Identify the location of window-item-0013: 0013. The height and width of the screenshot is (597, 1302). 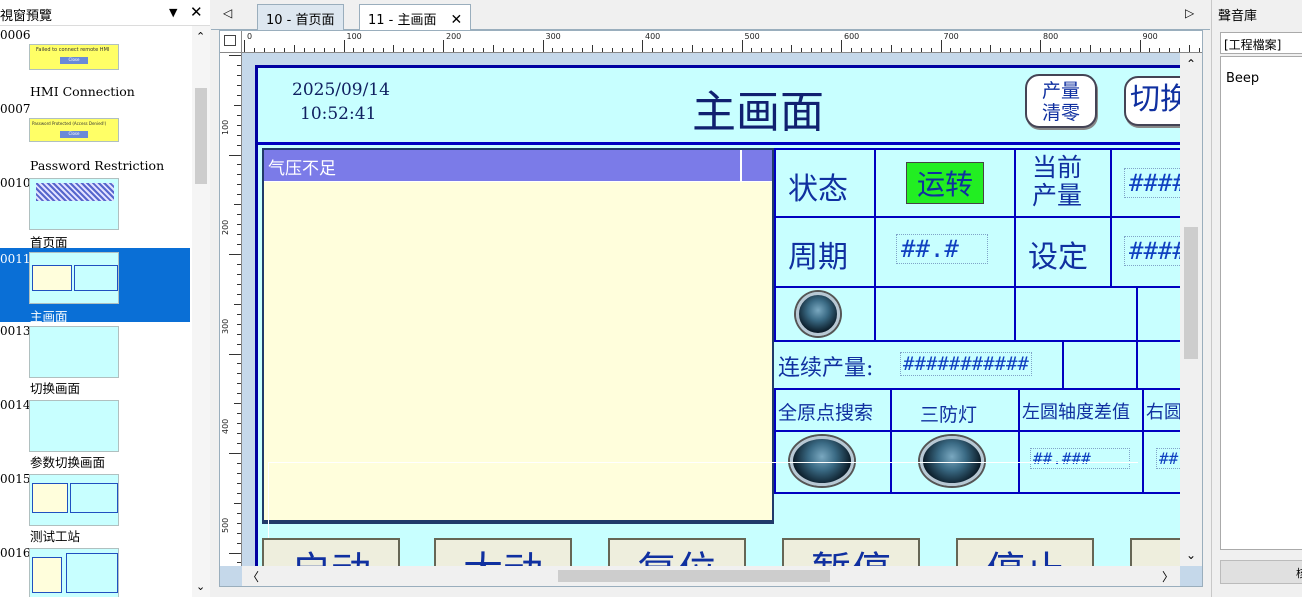
(95, 350).